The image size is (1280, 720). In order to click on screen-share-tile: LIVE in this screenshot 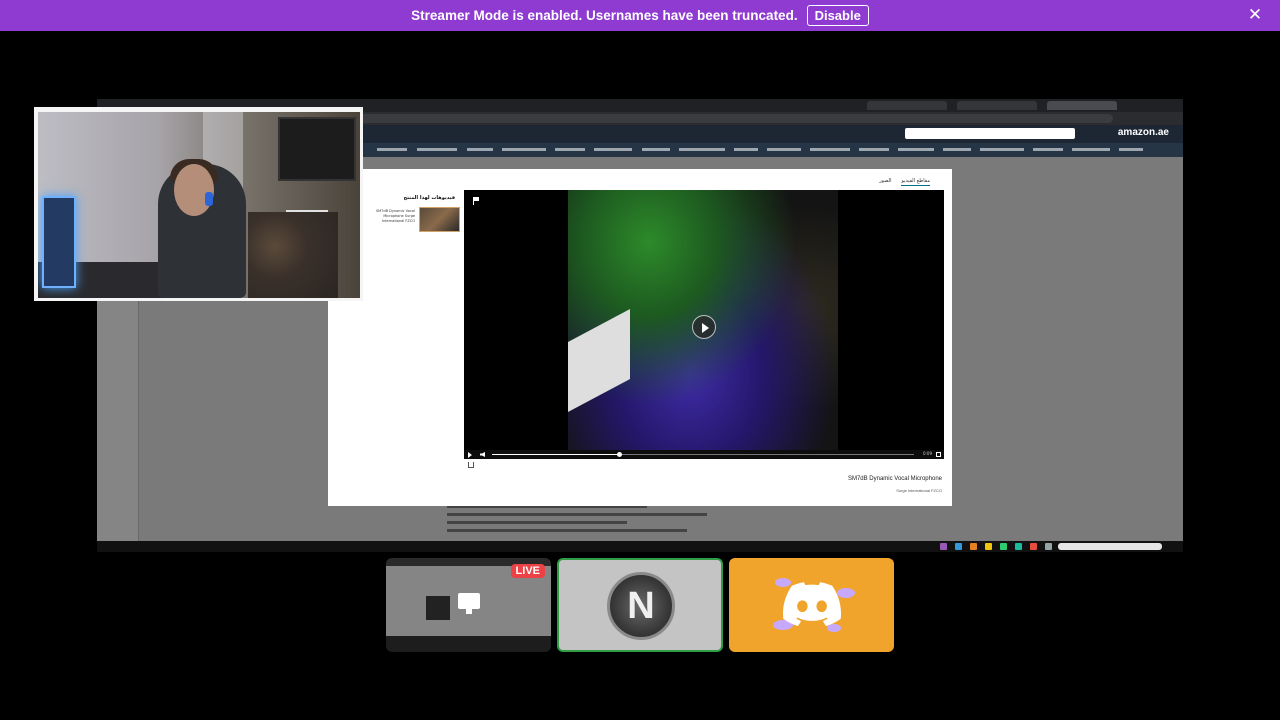, I will do `click(468, 605)`.